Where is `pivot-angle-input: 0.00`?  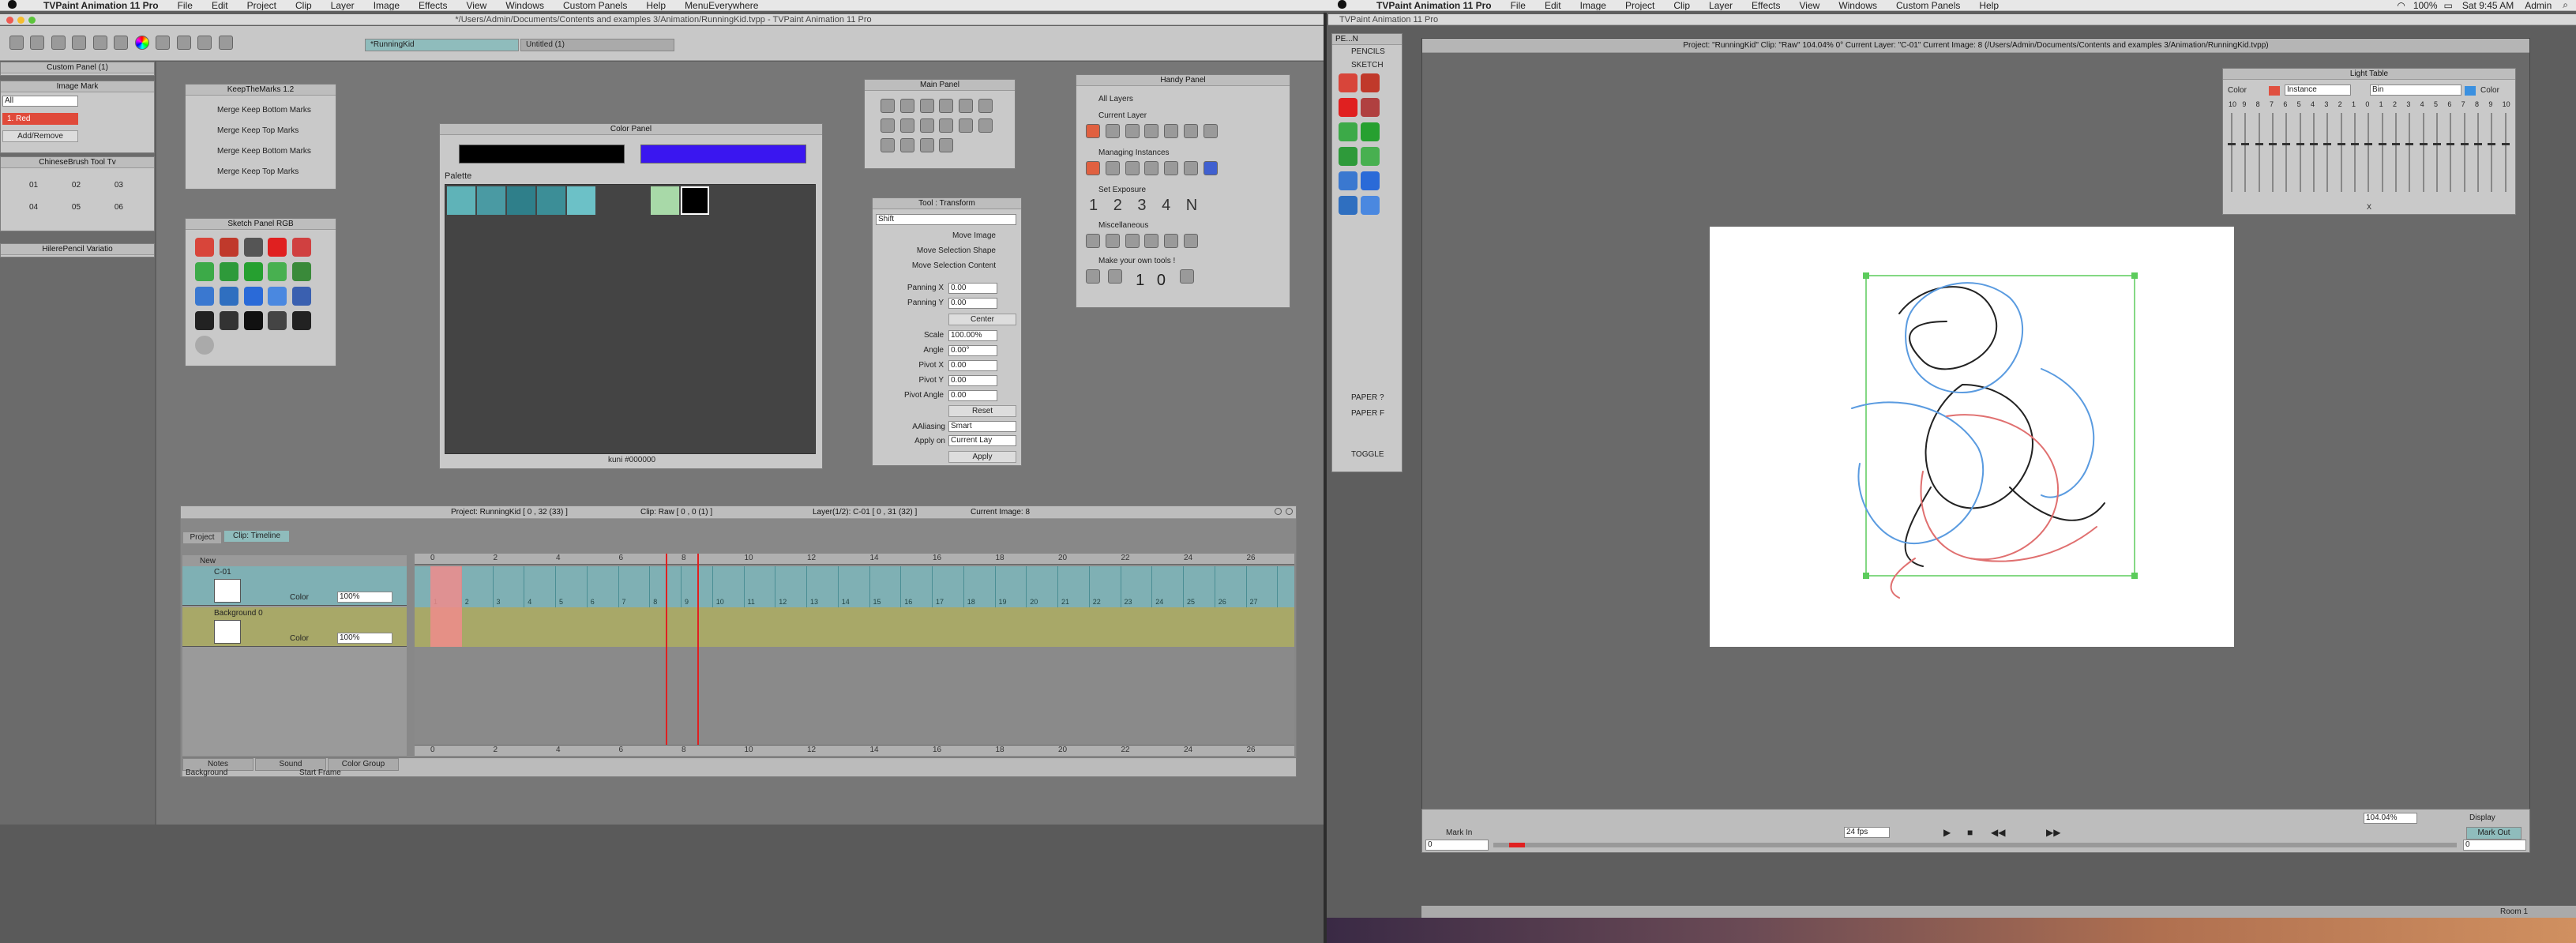
pivot-angle-input: 0.00 is located at coordinates (972, 395).